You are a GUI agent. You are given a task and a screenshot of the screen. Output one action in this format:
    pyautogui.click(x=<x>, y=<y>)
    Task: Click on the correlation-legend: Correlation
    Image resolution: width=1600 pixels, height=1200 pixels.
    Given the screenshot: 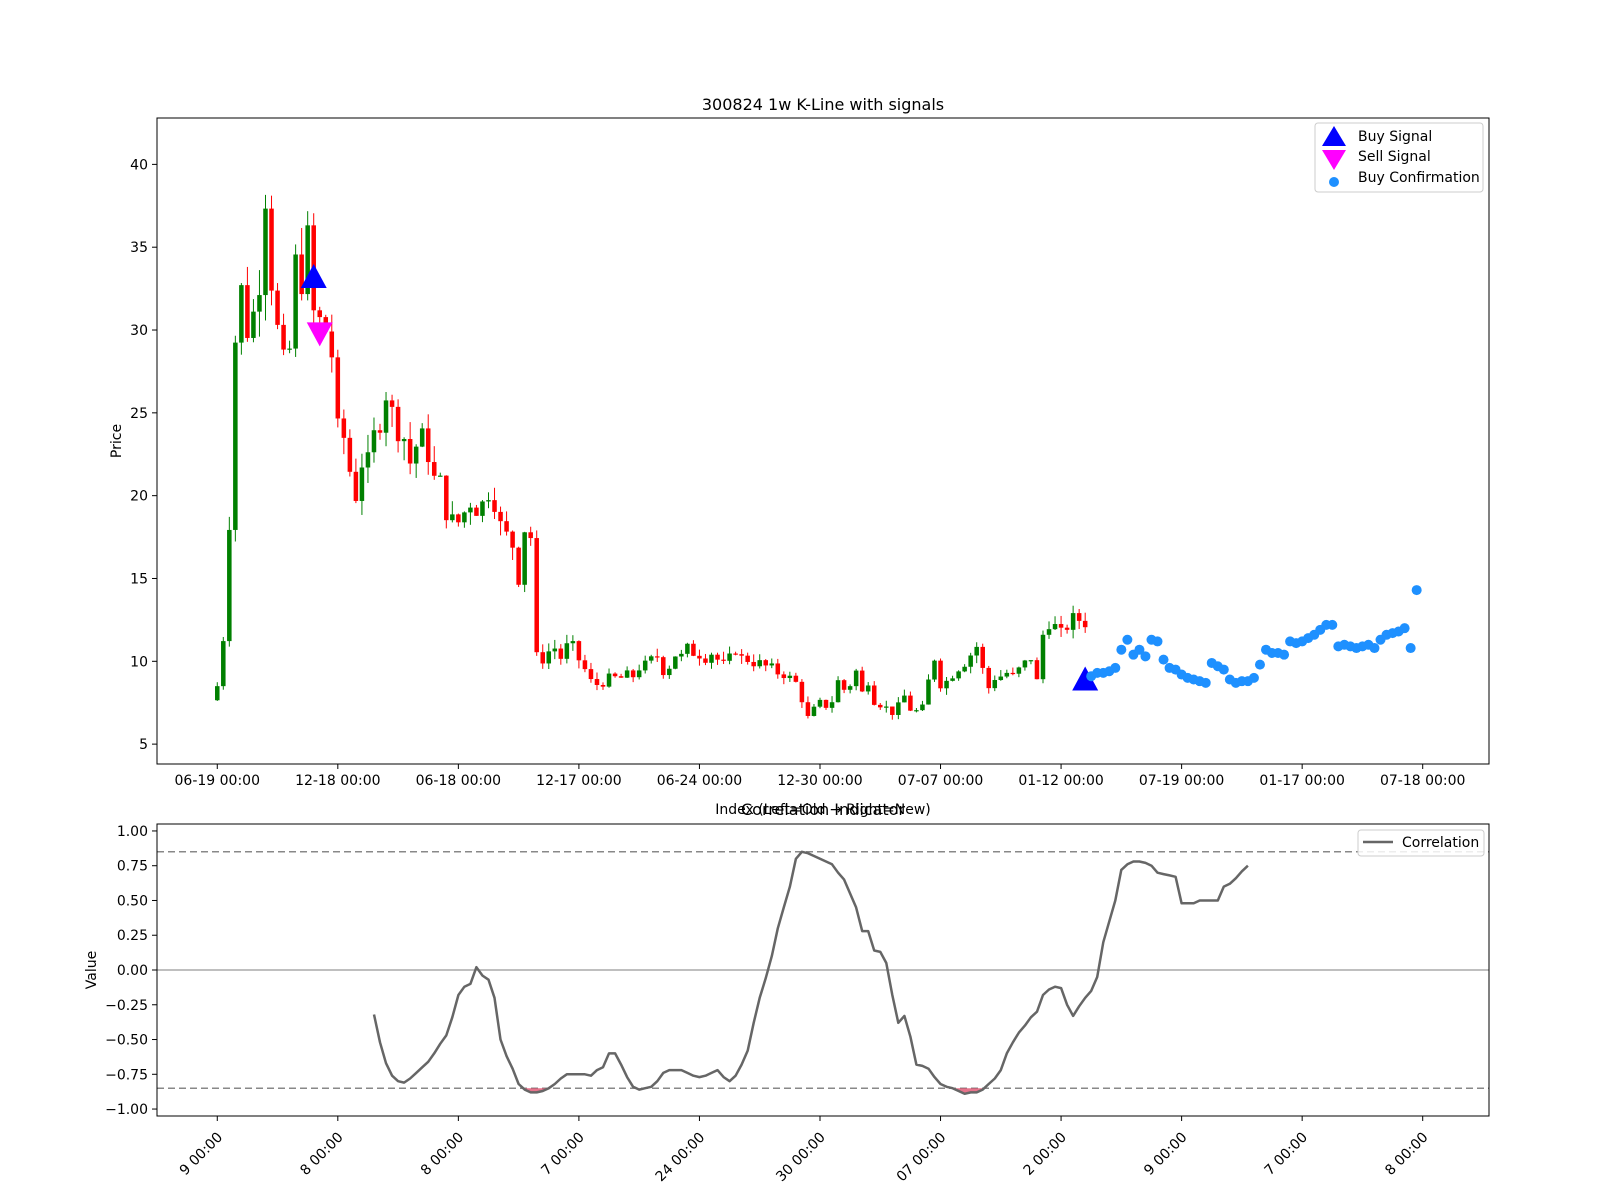 What is the action you would take?
    pyautogui.click(x=1421, y=843)
    